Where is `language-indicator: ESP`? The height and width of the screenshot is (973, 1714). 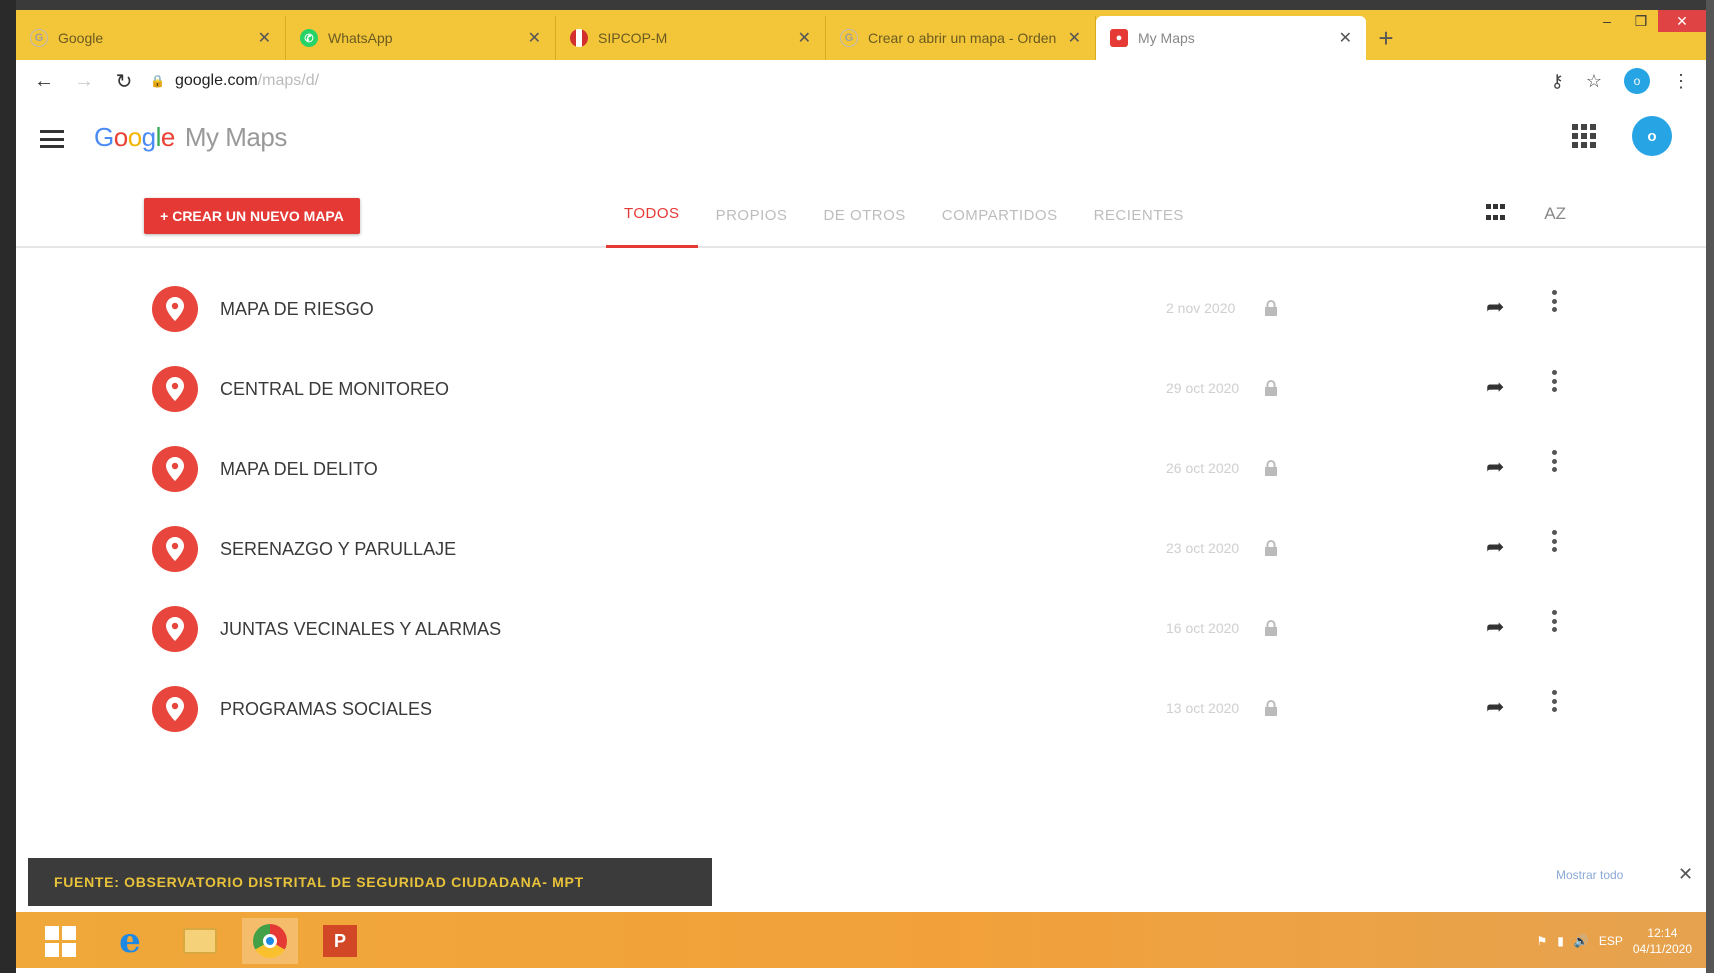
language-indicator: ESP is located at coordinates (1611, 941).